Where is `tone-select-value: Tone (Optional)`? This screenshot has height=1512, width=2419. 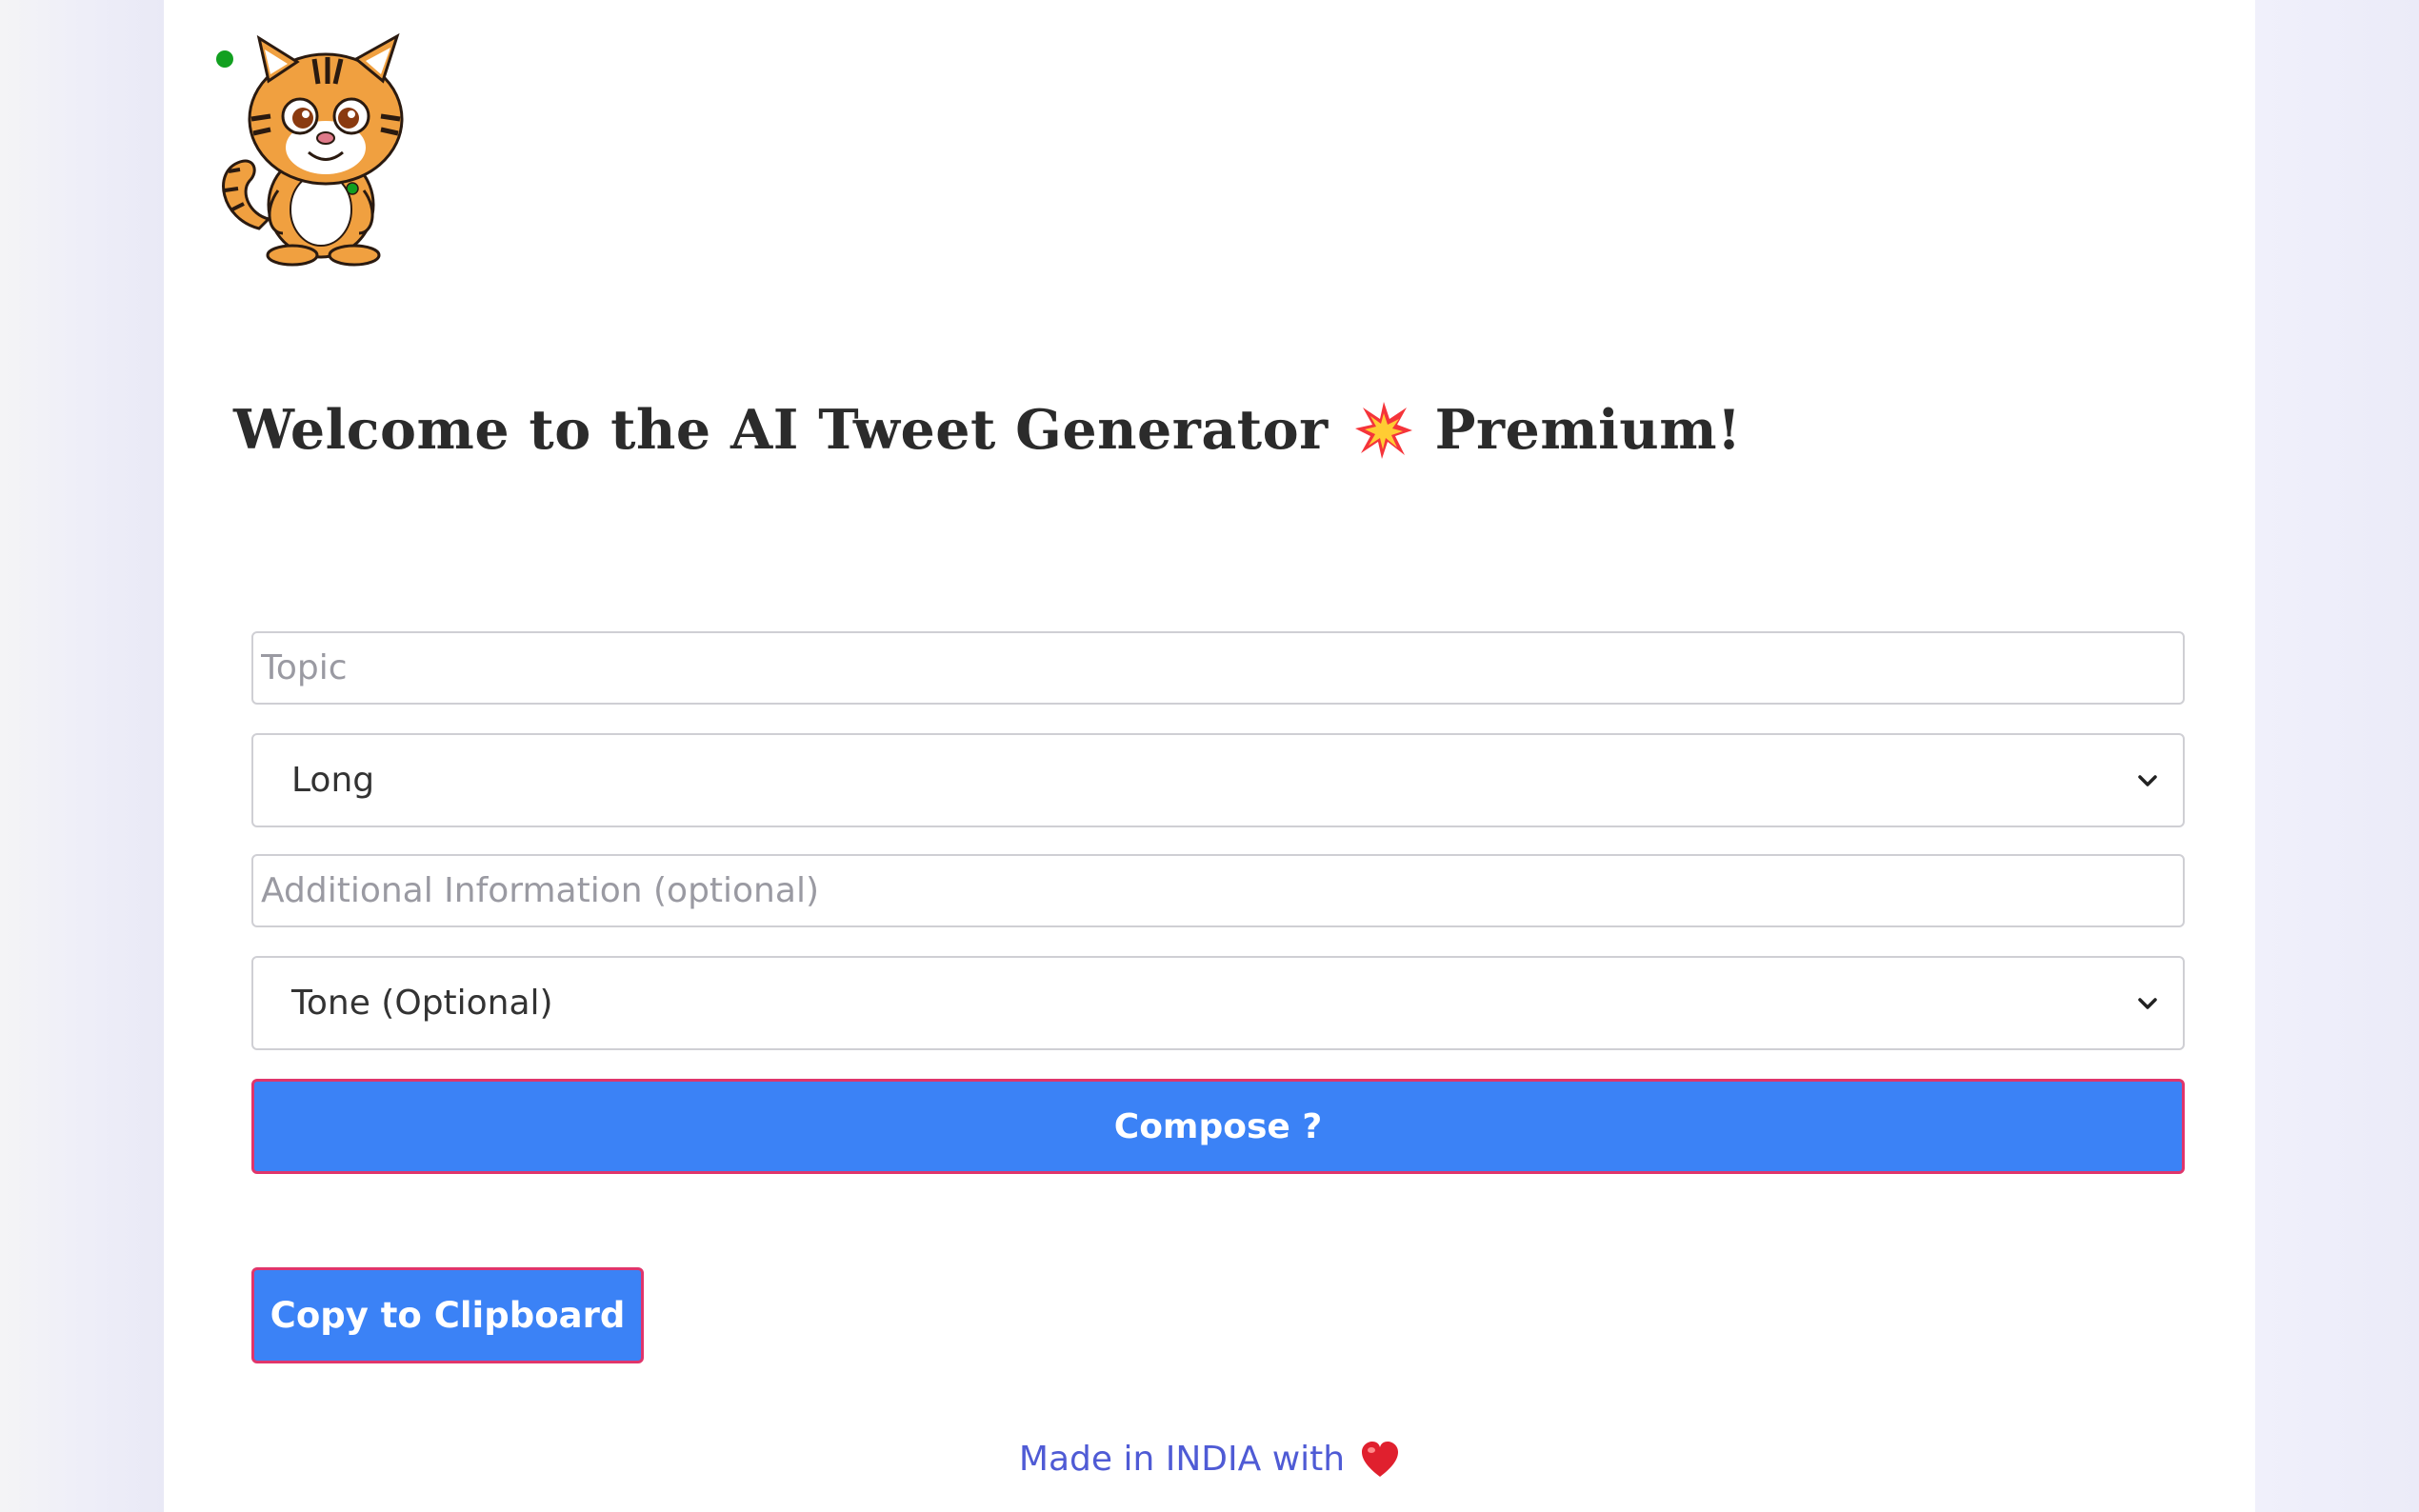 tone-select-value: Tone (Optional) is located at coordinates (422, 1003).